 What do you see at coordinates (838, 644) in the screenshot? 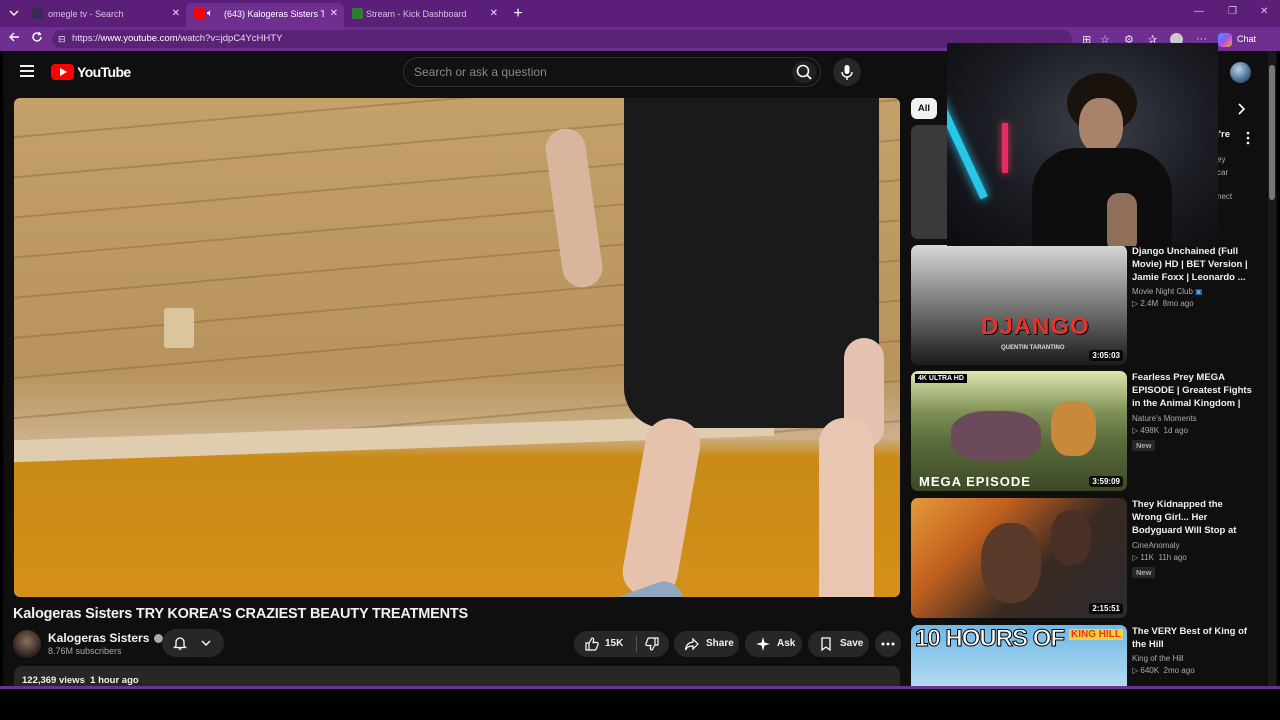
I see `save-button: Save` at bounding box center [838, 644].